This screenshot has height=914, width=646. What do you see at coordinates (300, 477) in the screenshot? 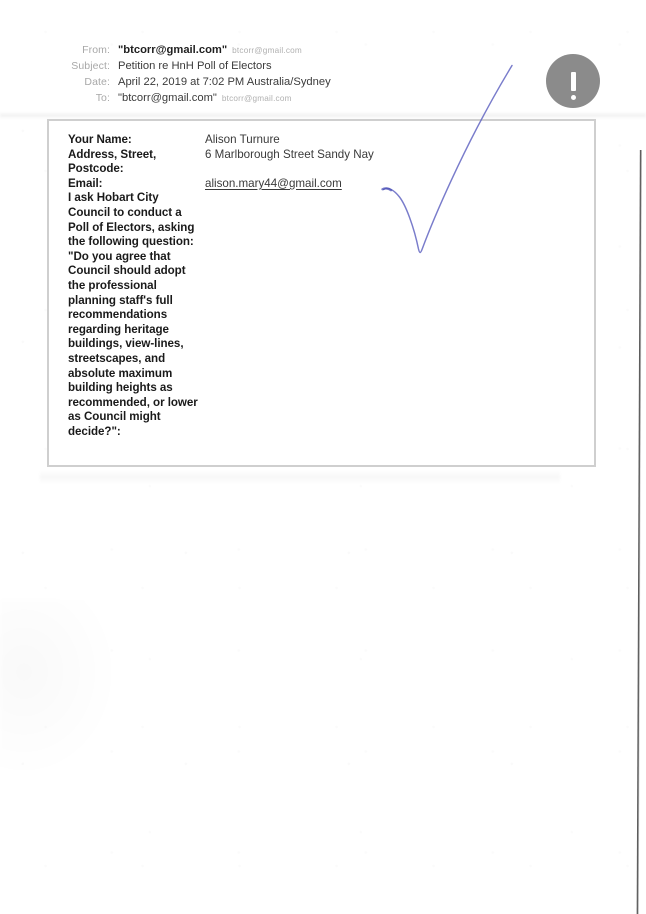
I see `scan-smudge-under-box` at bounding box center [300, 477].